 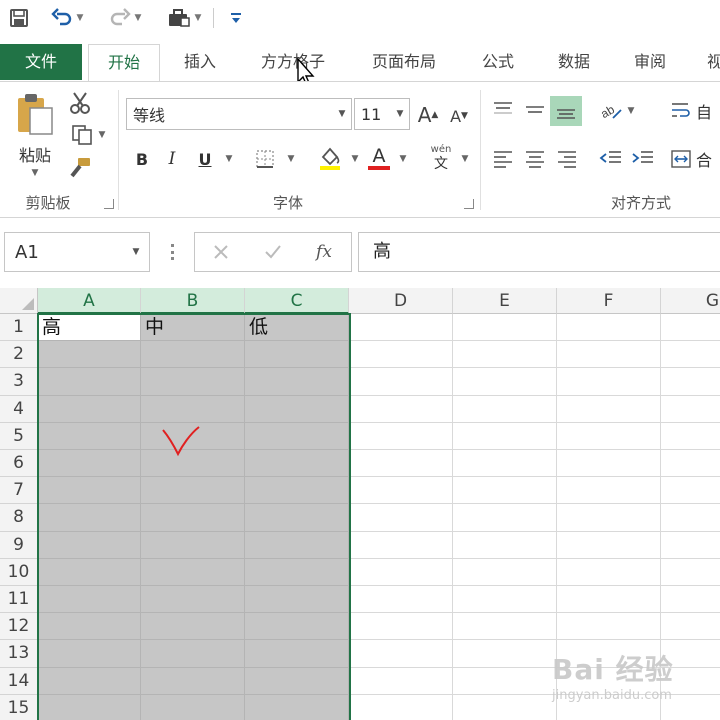 What do you see at coordinates (19, 382) in the screenshot?
I see `row-header-3: 3` at bounding box center [19, 382].